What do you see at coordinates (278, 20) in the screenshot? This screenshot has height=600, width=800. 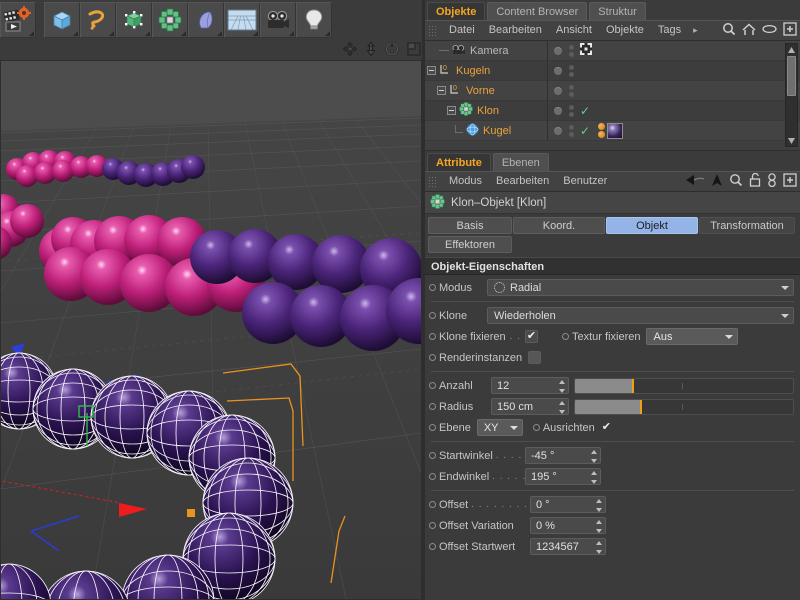 I see `camera-icon` at bounding box center [278, 20].